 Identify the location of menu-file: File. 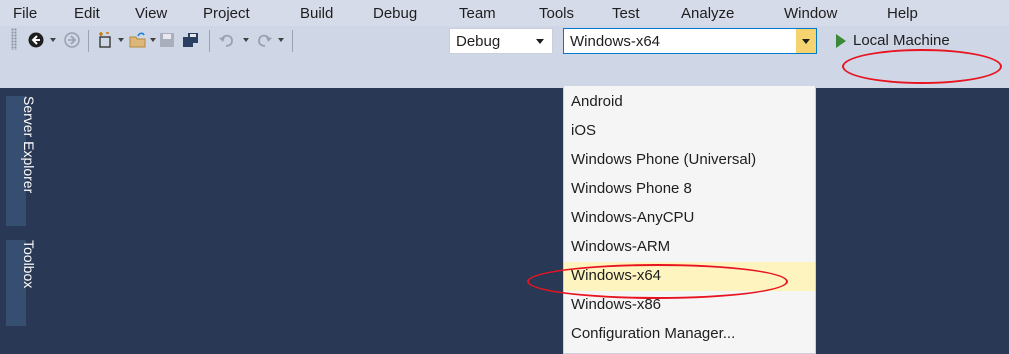
(25, 14).